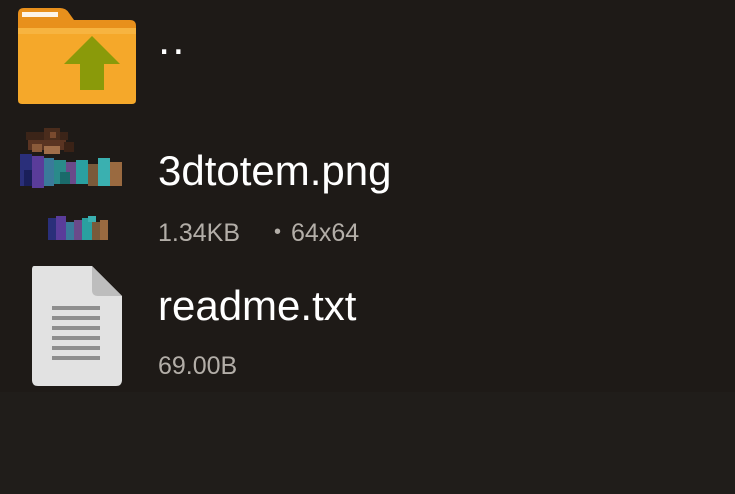 The width and height of the screenshot is (735, 494). I want to click on document-icon, so click(77, 326).